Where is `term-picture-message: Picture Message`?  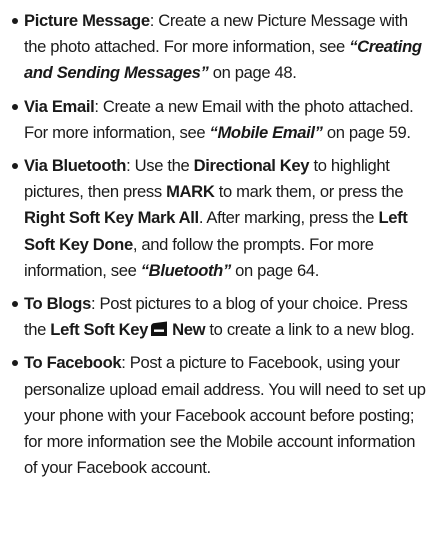
term-picture-message: Picture Message is located at coordinates (87, 20).